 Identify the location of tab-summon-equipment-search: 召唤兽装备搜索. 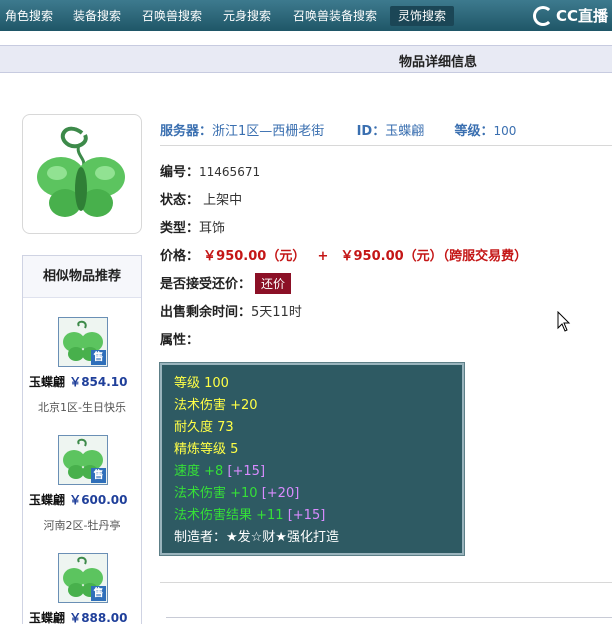
(335, 16).